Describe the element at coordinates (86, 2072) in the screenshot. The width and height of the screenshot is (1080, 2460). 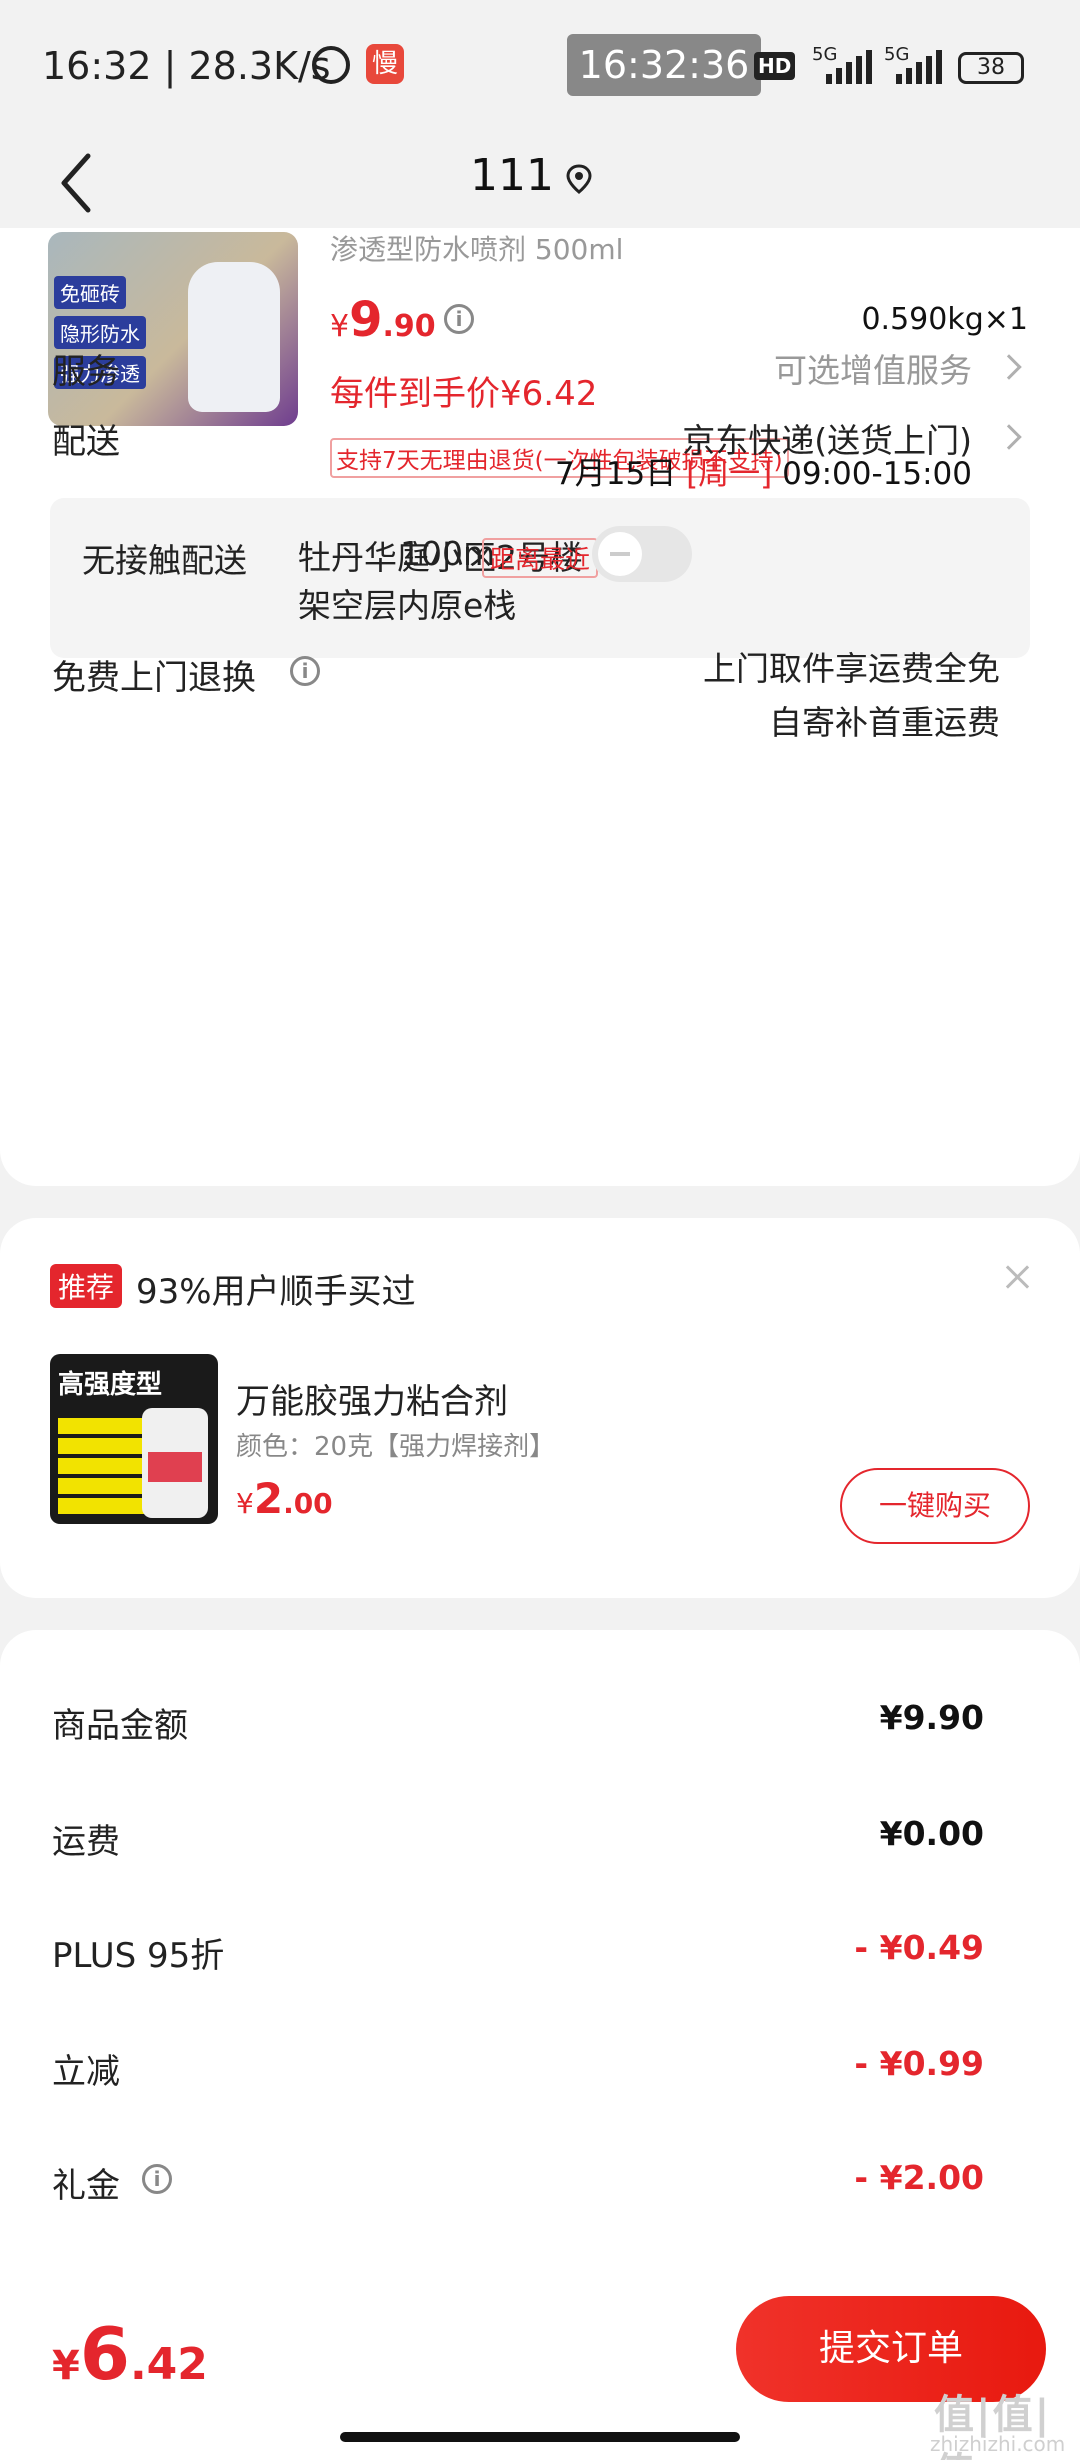
I see `summary-label: 立减` at that location.